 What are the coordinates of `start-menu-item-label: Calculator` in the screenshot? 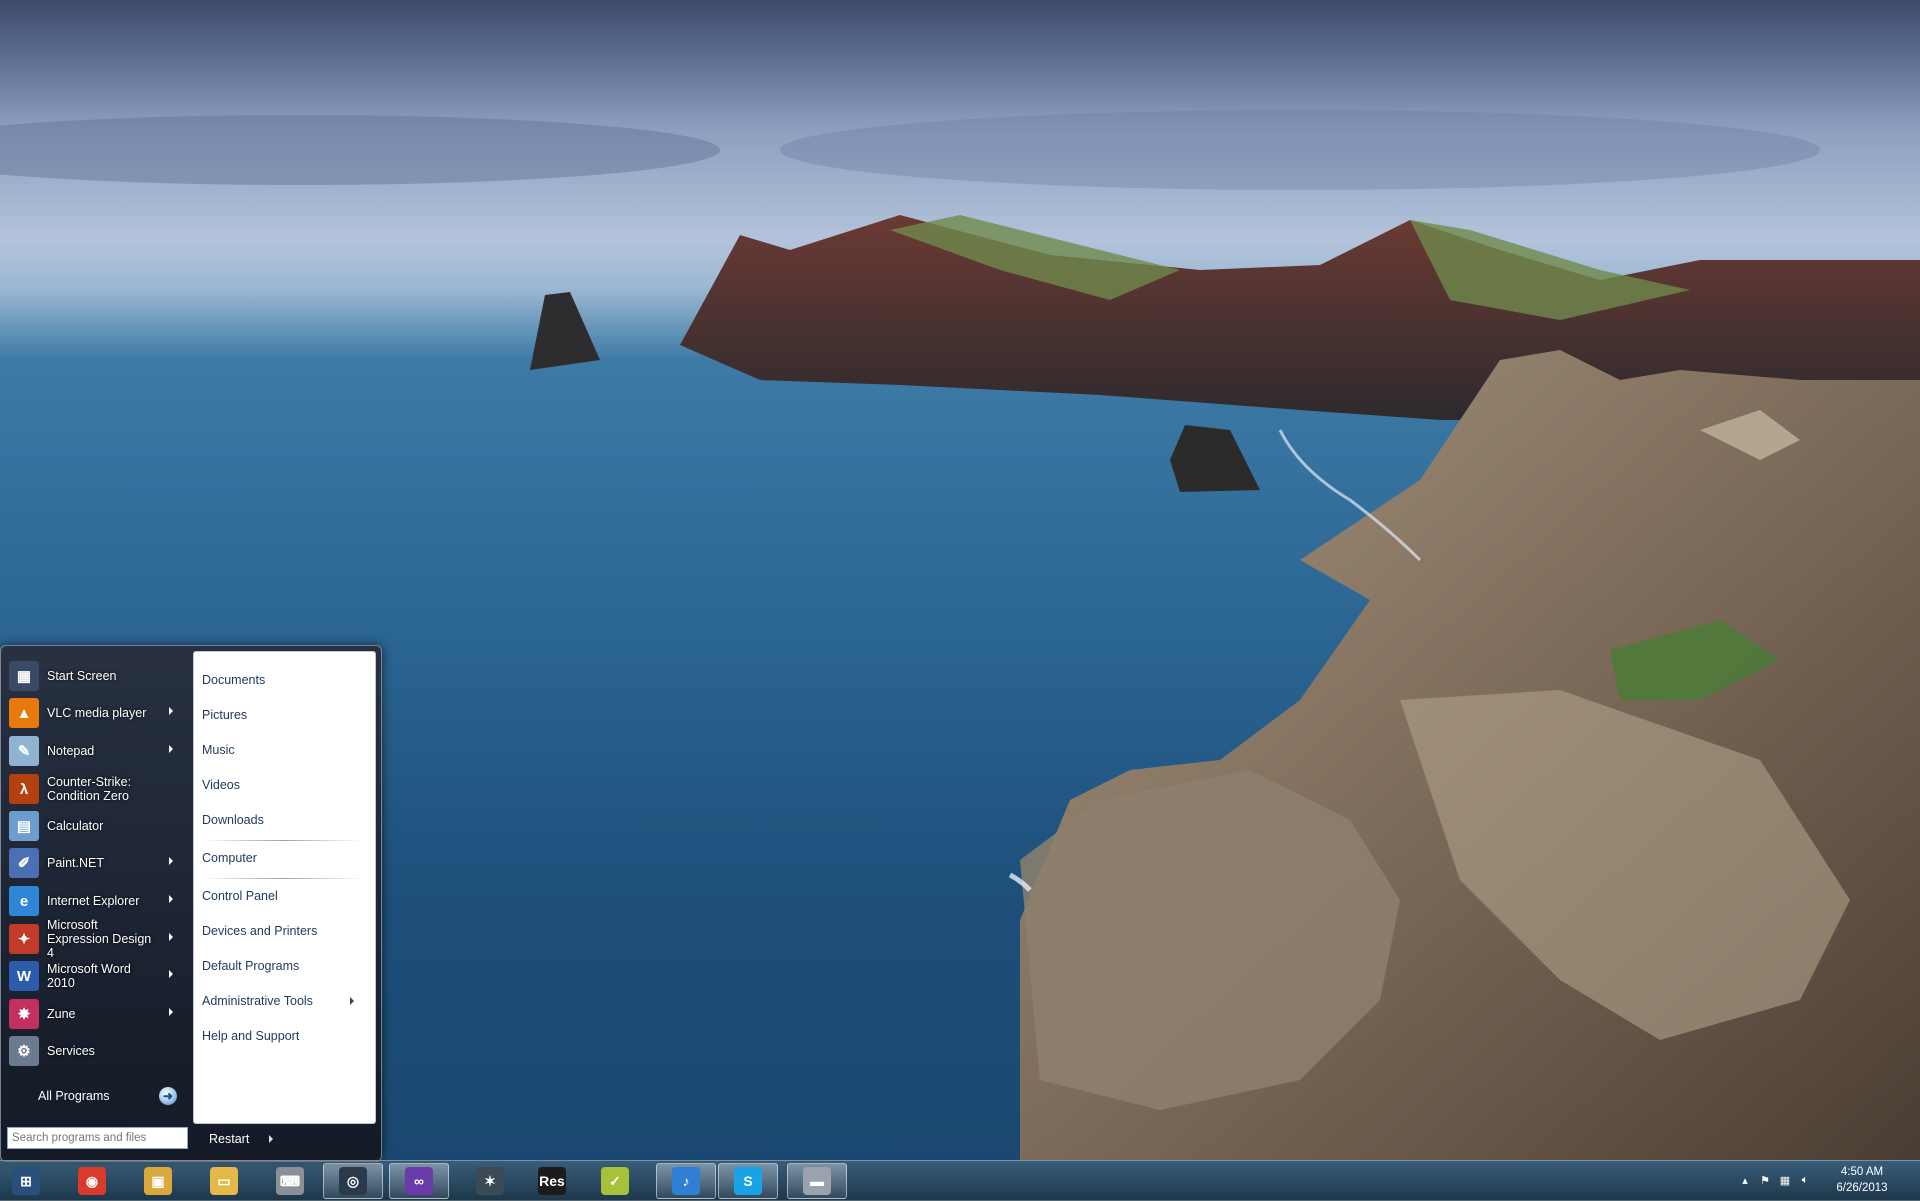 It's located at (75, 826).